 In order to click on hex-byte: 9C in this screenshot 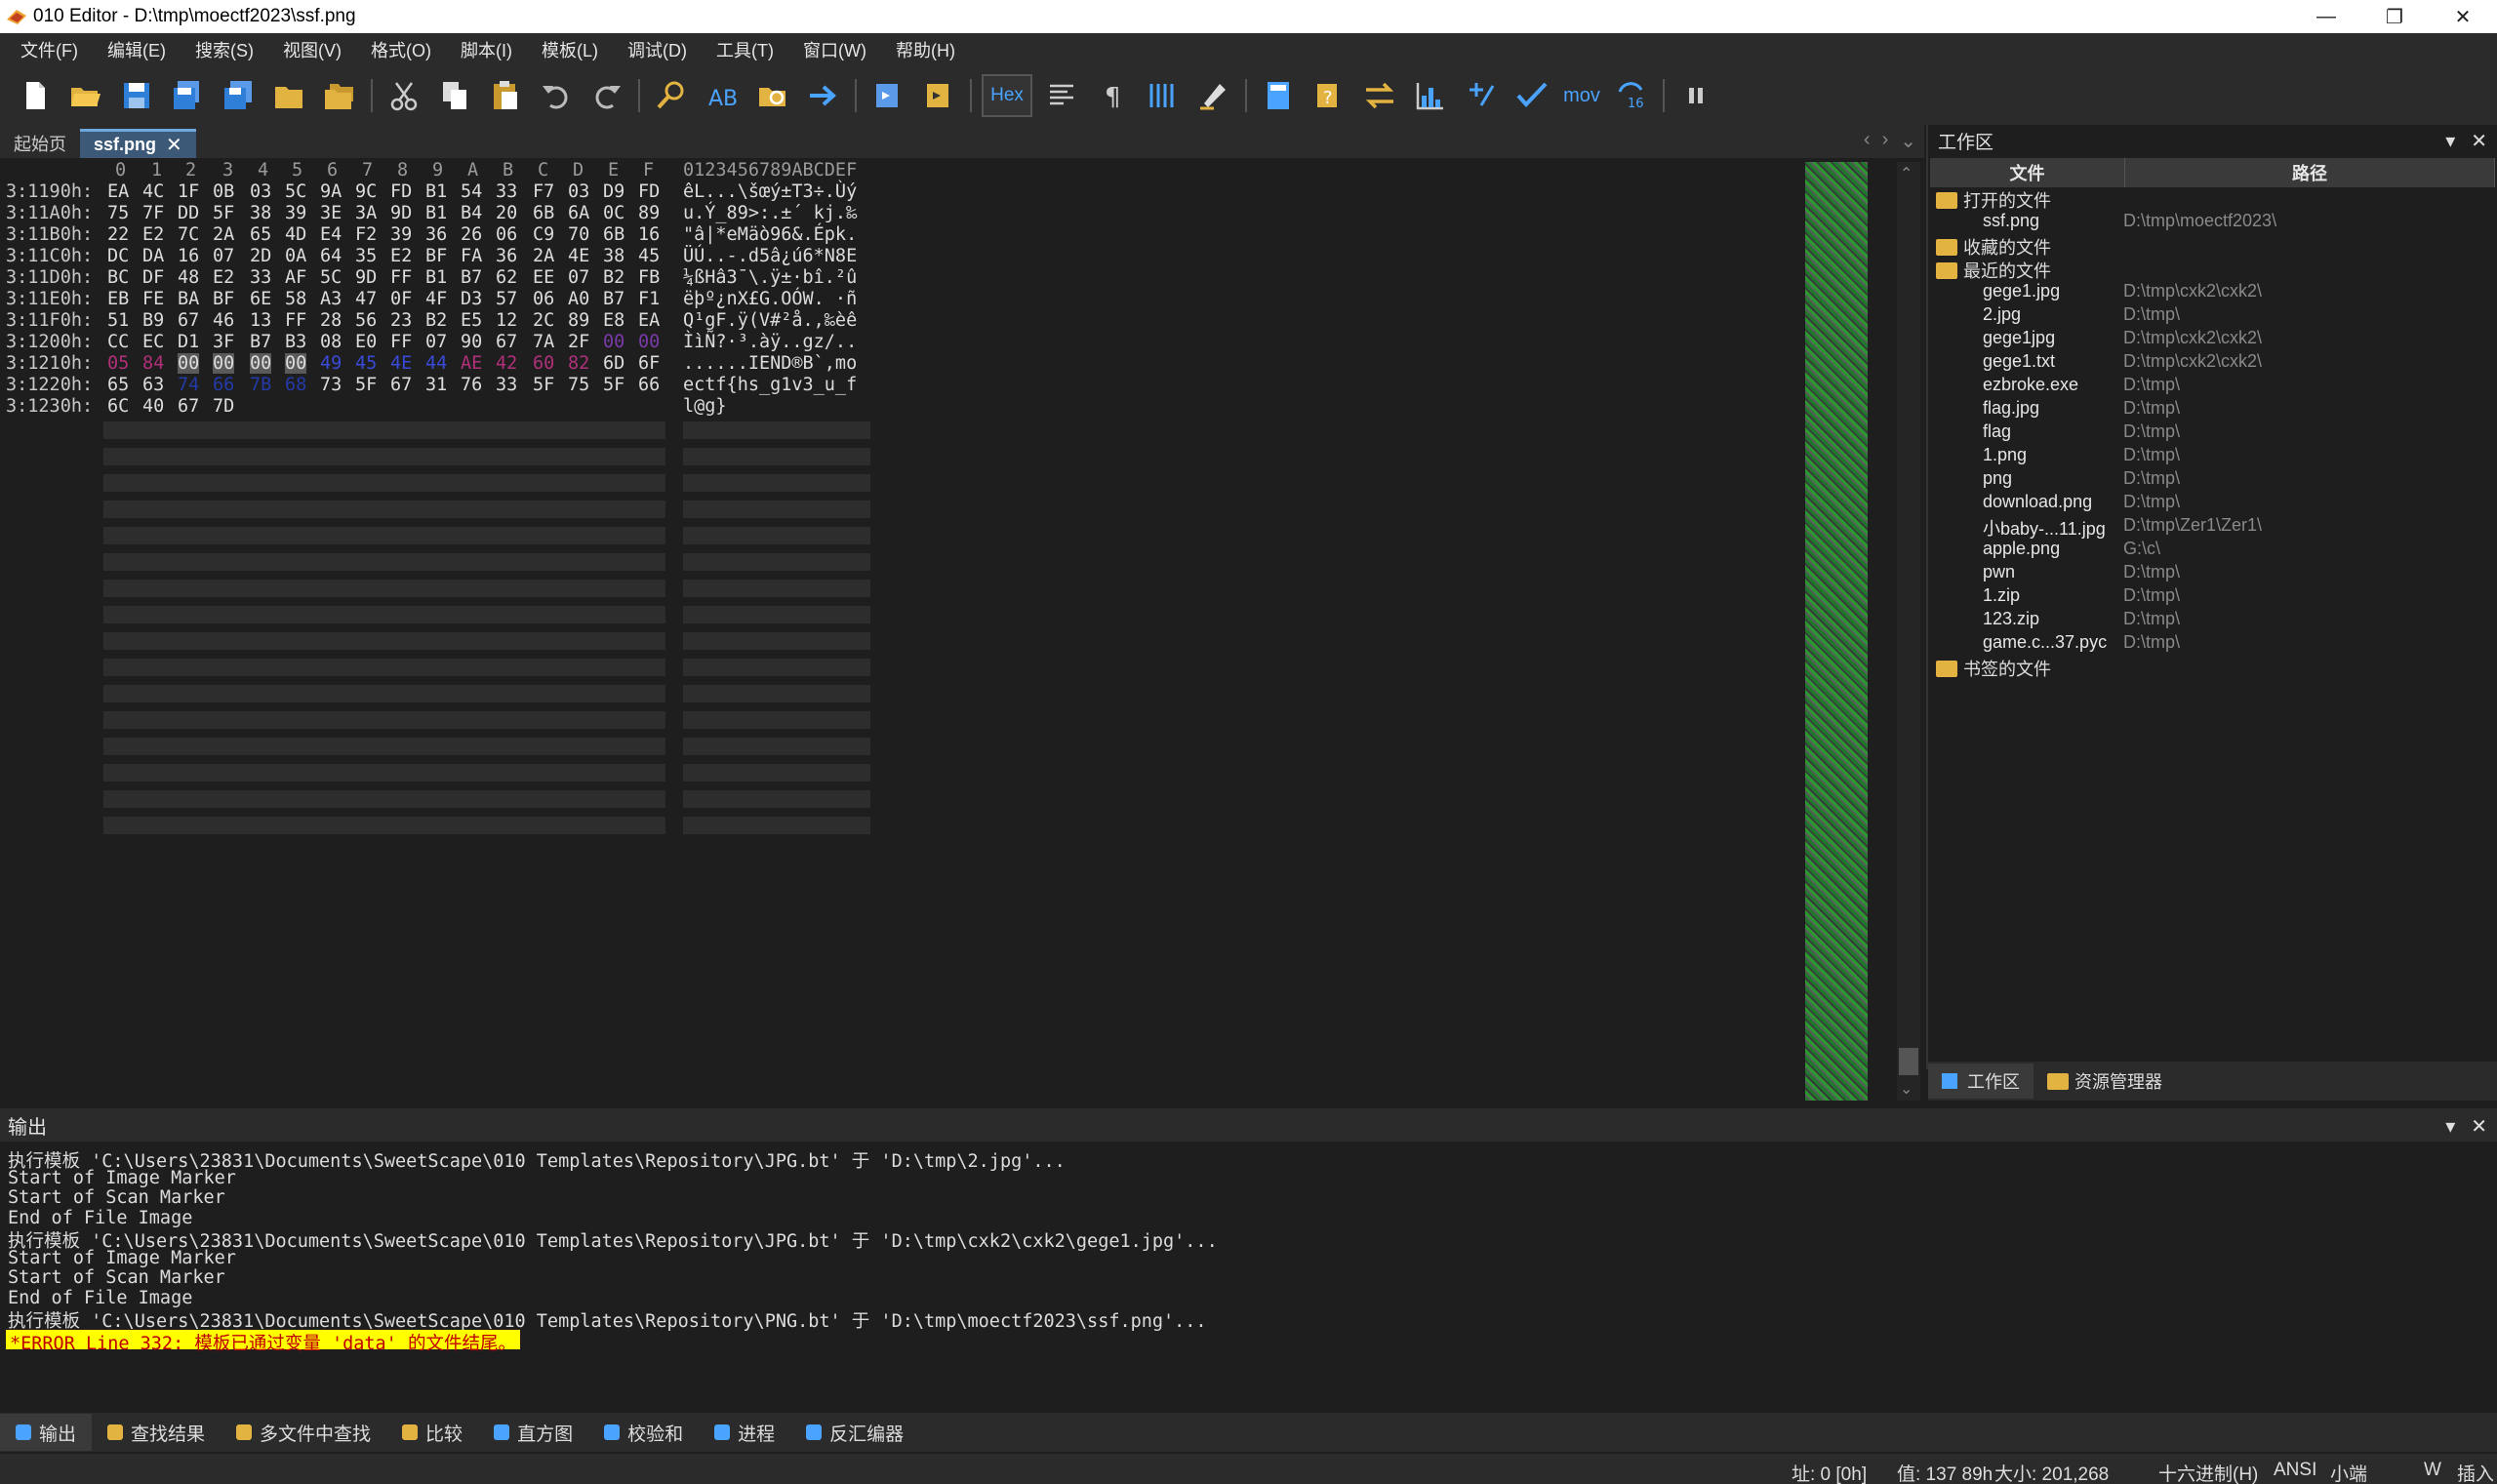, I will do `click(366, 191)`.